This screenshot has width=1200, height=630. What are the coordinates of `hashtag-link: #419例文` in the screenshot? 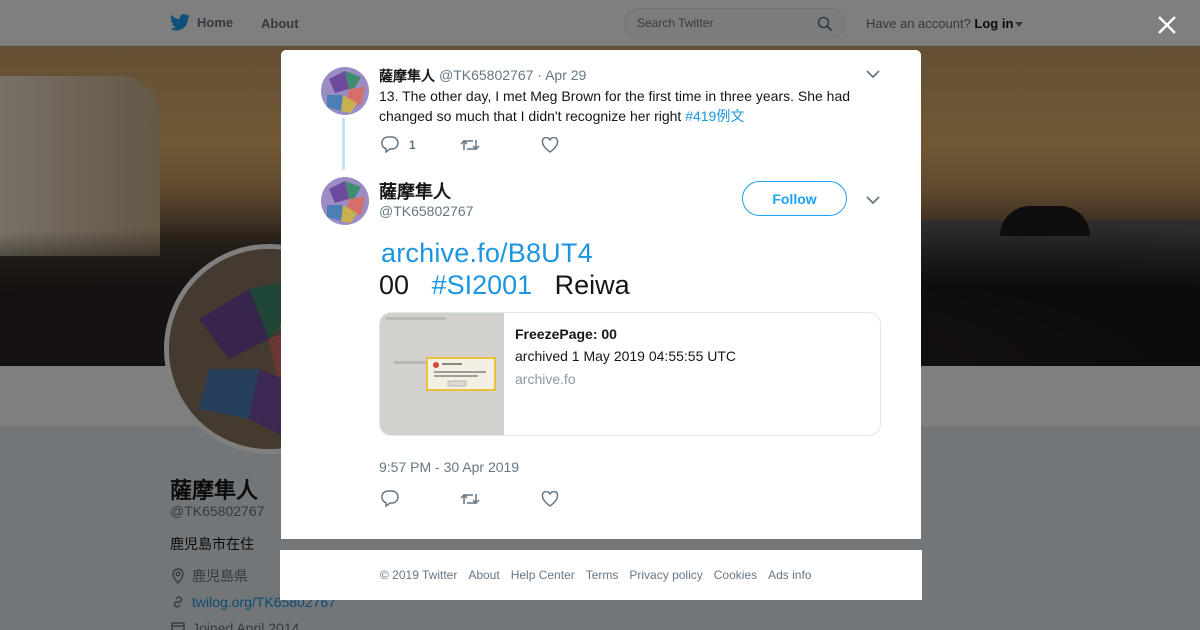 It's located at (714, 116).